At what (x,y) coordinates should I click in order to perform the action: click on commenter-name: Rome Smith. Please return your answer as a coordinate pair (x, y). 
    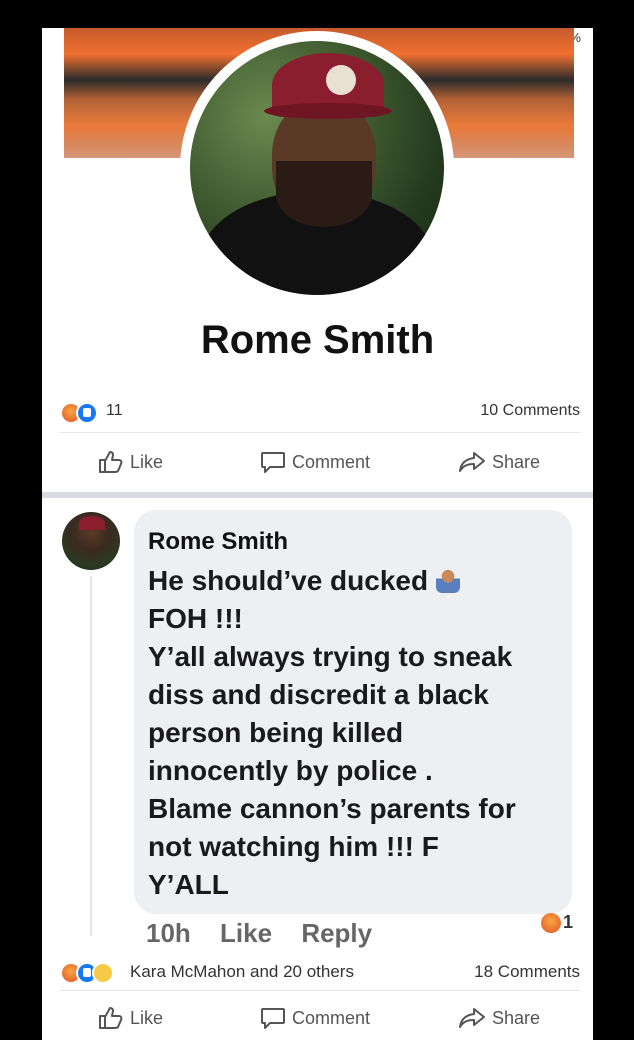
    Looking at the image, I should click on (218, 542).